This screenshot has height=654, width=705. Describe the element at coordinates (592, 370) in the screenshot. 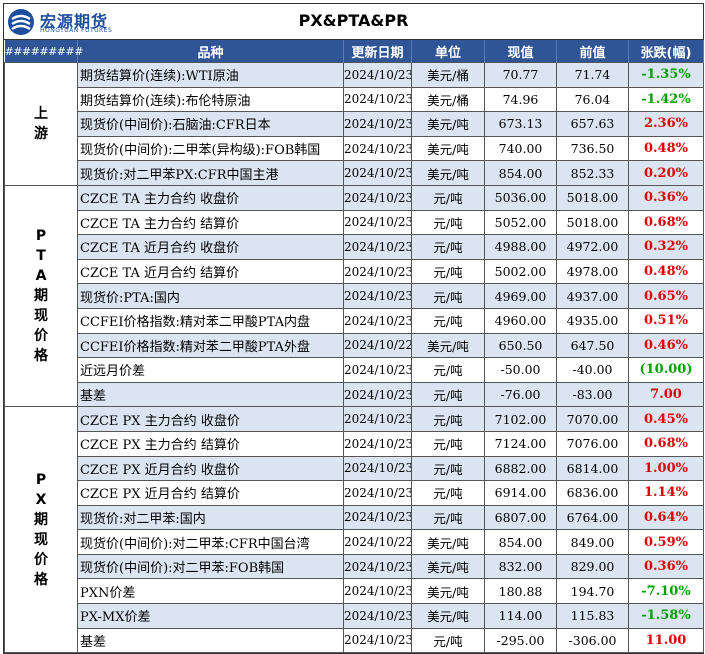

I see `row-previous-value: -40.00` at that location.